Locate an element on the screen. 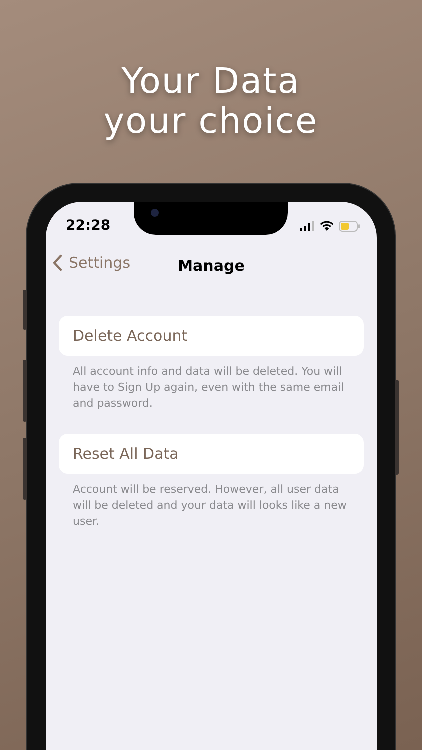  settings-row: Reset All Data is located at coordinates (211, 454).